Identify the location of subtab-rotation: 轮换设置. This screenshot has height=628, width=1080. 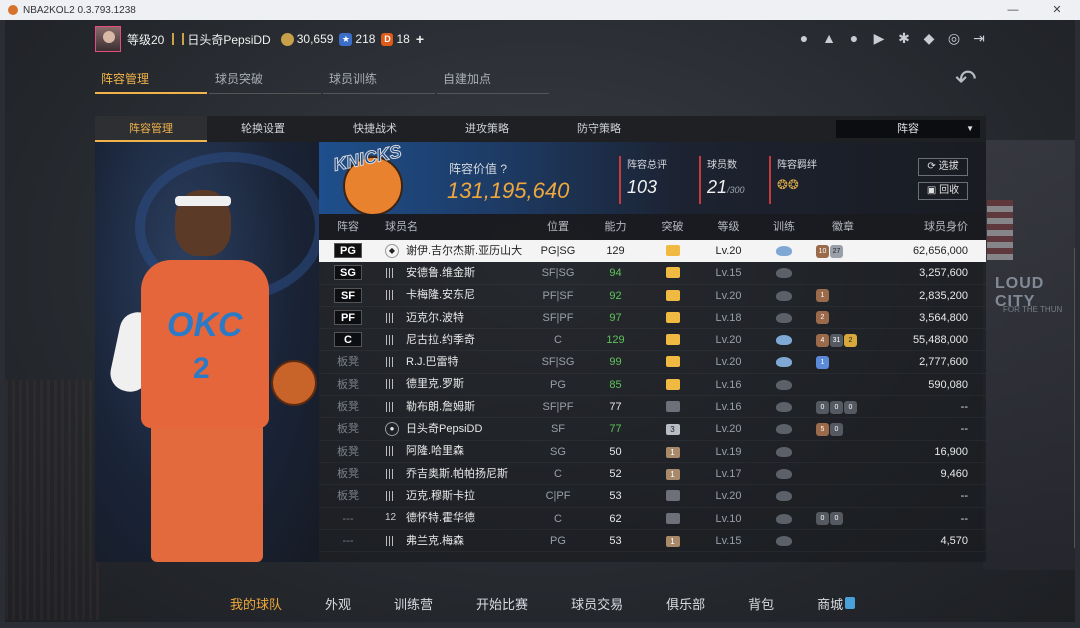
(263, 129).